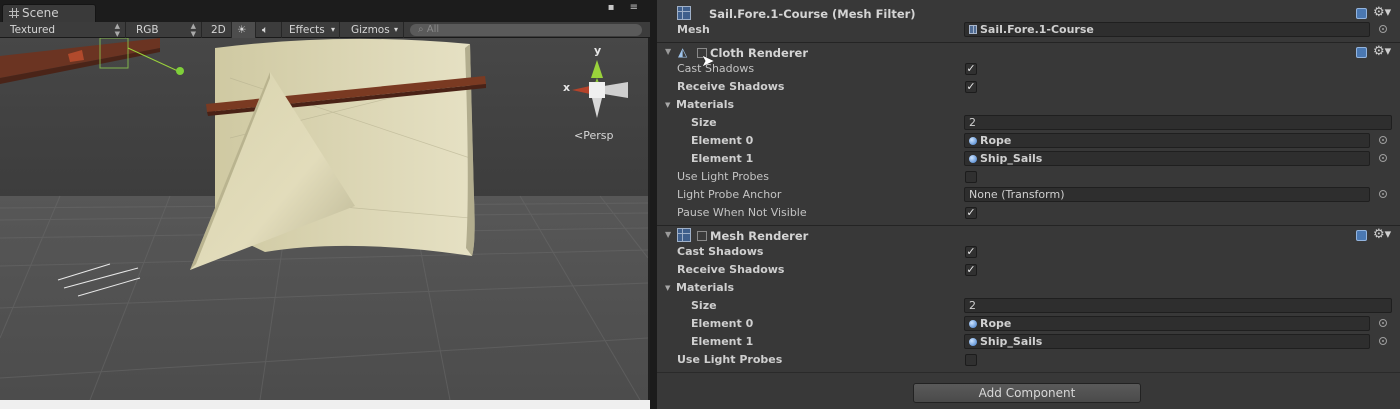 This screenshot has width=1400, height=409. Describe the element at coordinates (1178, 305) in the screenshot. I see `mesh-size-input: 2` at that location.